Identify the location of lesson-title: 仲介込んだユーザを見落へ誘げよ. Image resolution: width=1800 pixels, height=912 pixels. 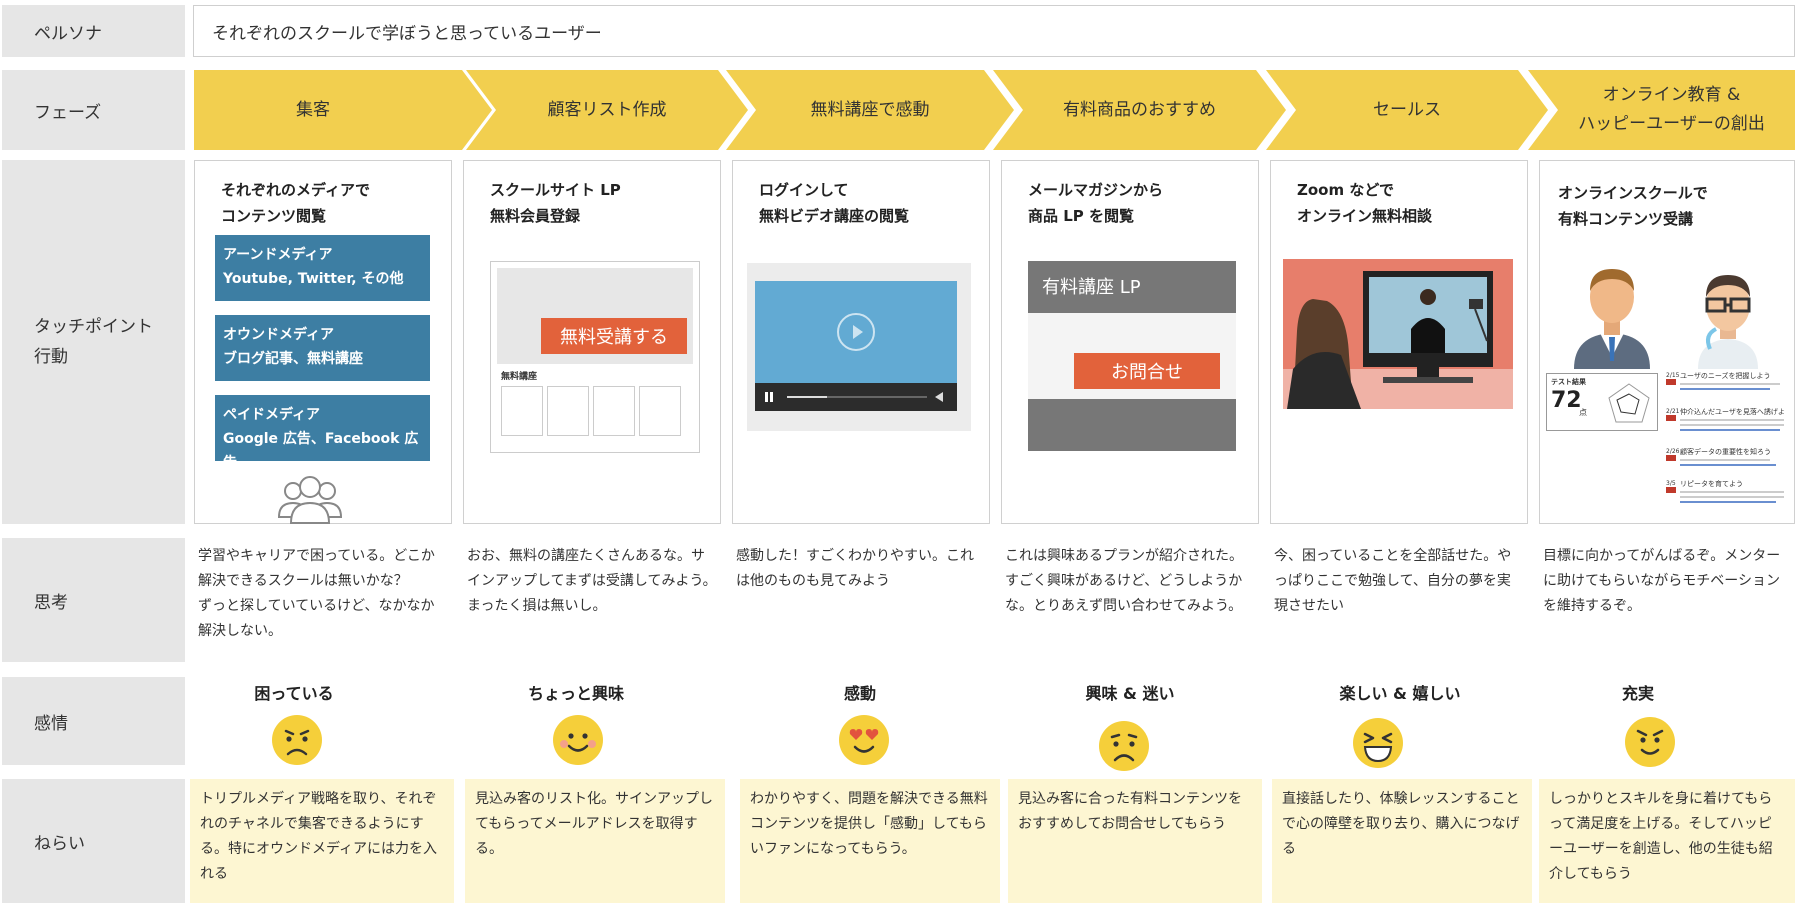
(1732, 412).